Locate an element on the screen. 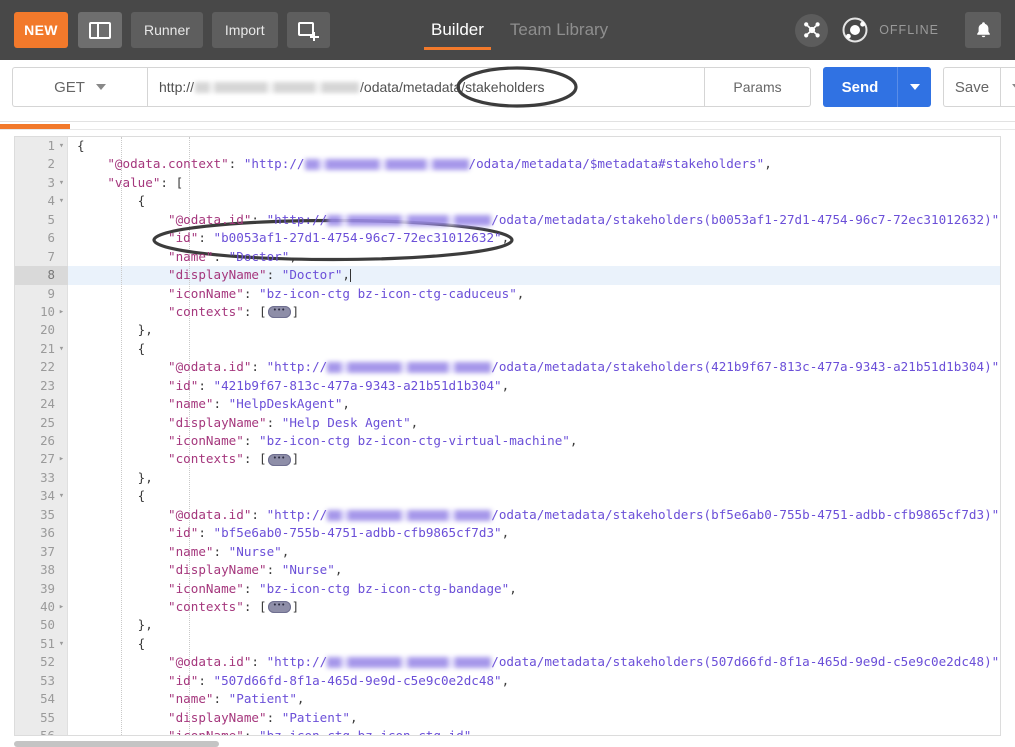  notifications-button is located at coordinates (983, 30).